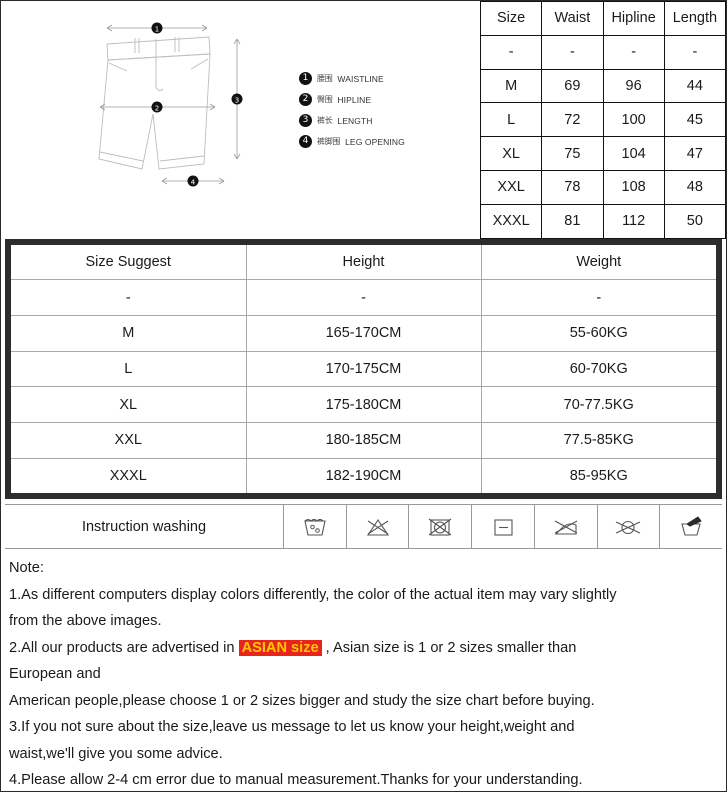 The height and width of the screenshot is (792, 727). What do you see at coordinates (325, 99) in the screenshot?
I see `legend-label-cn-2: 臀围` at bounding box center [325, 99].